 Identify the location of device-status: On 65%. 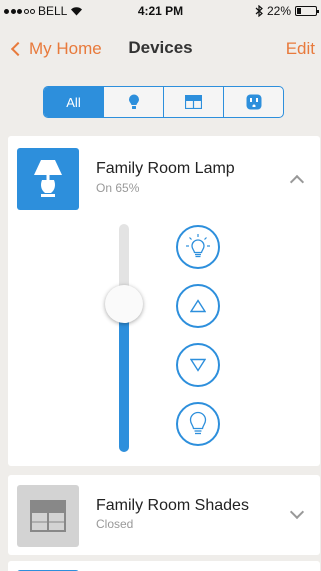
(118, 188).